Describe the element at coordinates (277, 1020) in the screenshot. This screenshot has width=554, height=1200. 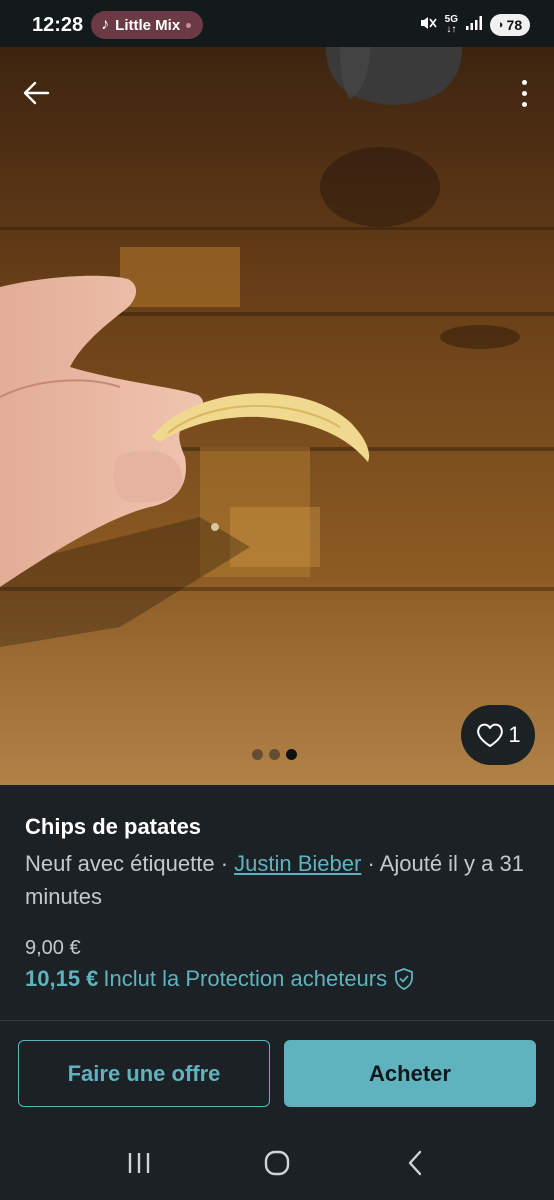
I see `divider` at that location.